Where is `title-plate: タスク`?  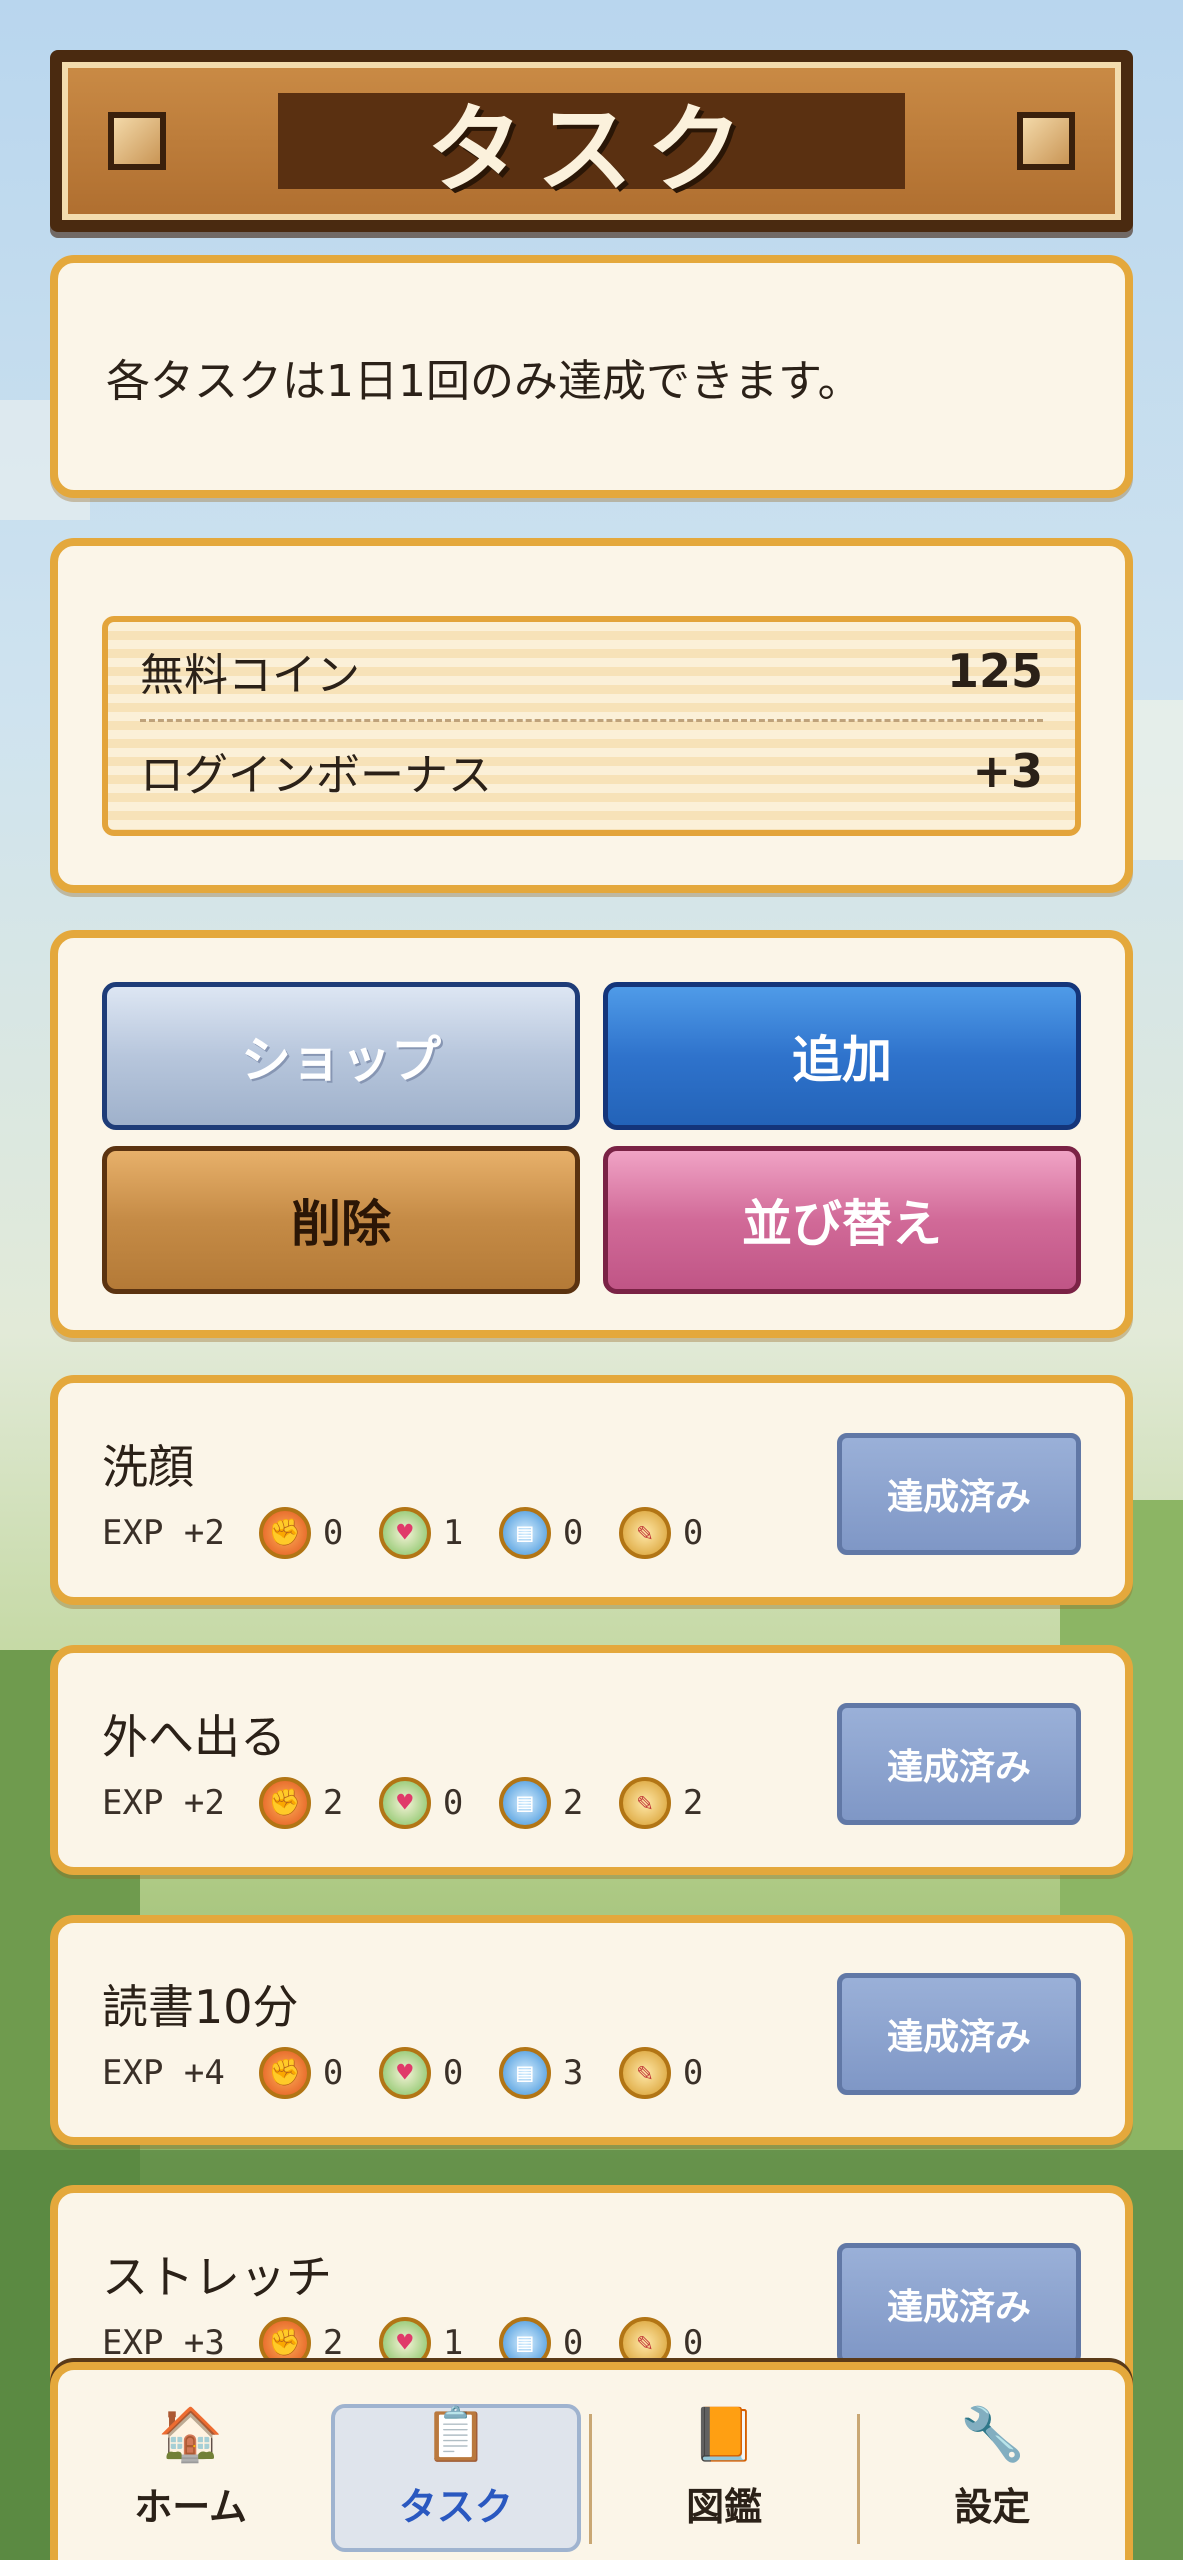 title-plate: タスク is located at coordinates (591, 149).